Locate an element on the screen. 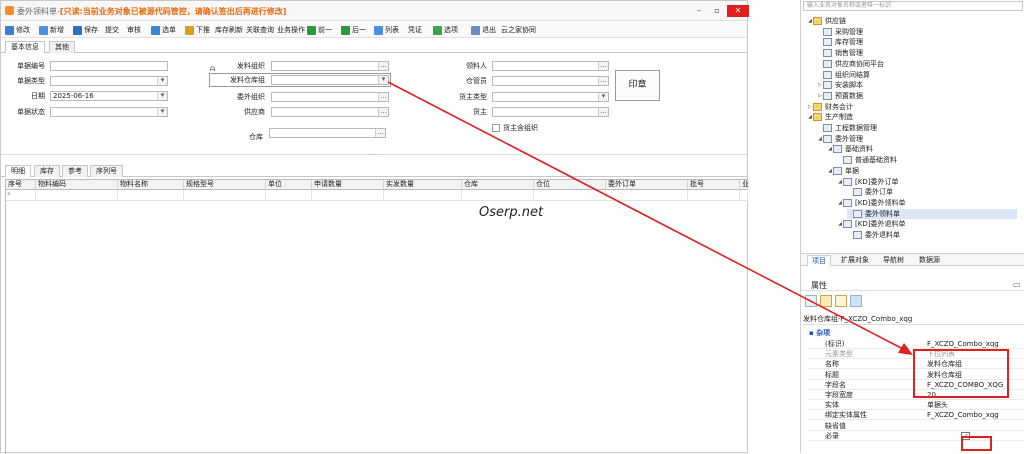 Image resolution: width=1024 pixels, height=454 pixels. column-header: 仓位 is located at coordinates (570, 185).